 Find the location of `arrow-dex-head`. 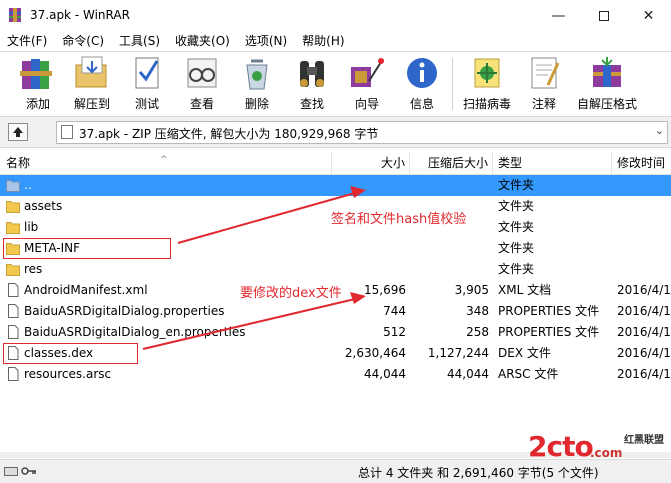

arrow-dex-head is located at coordinates (358, 298).